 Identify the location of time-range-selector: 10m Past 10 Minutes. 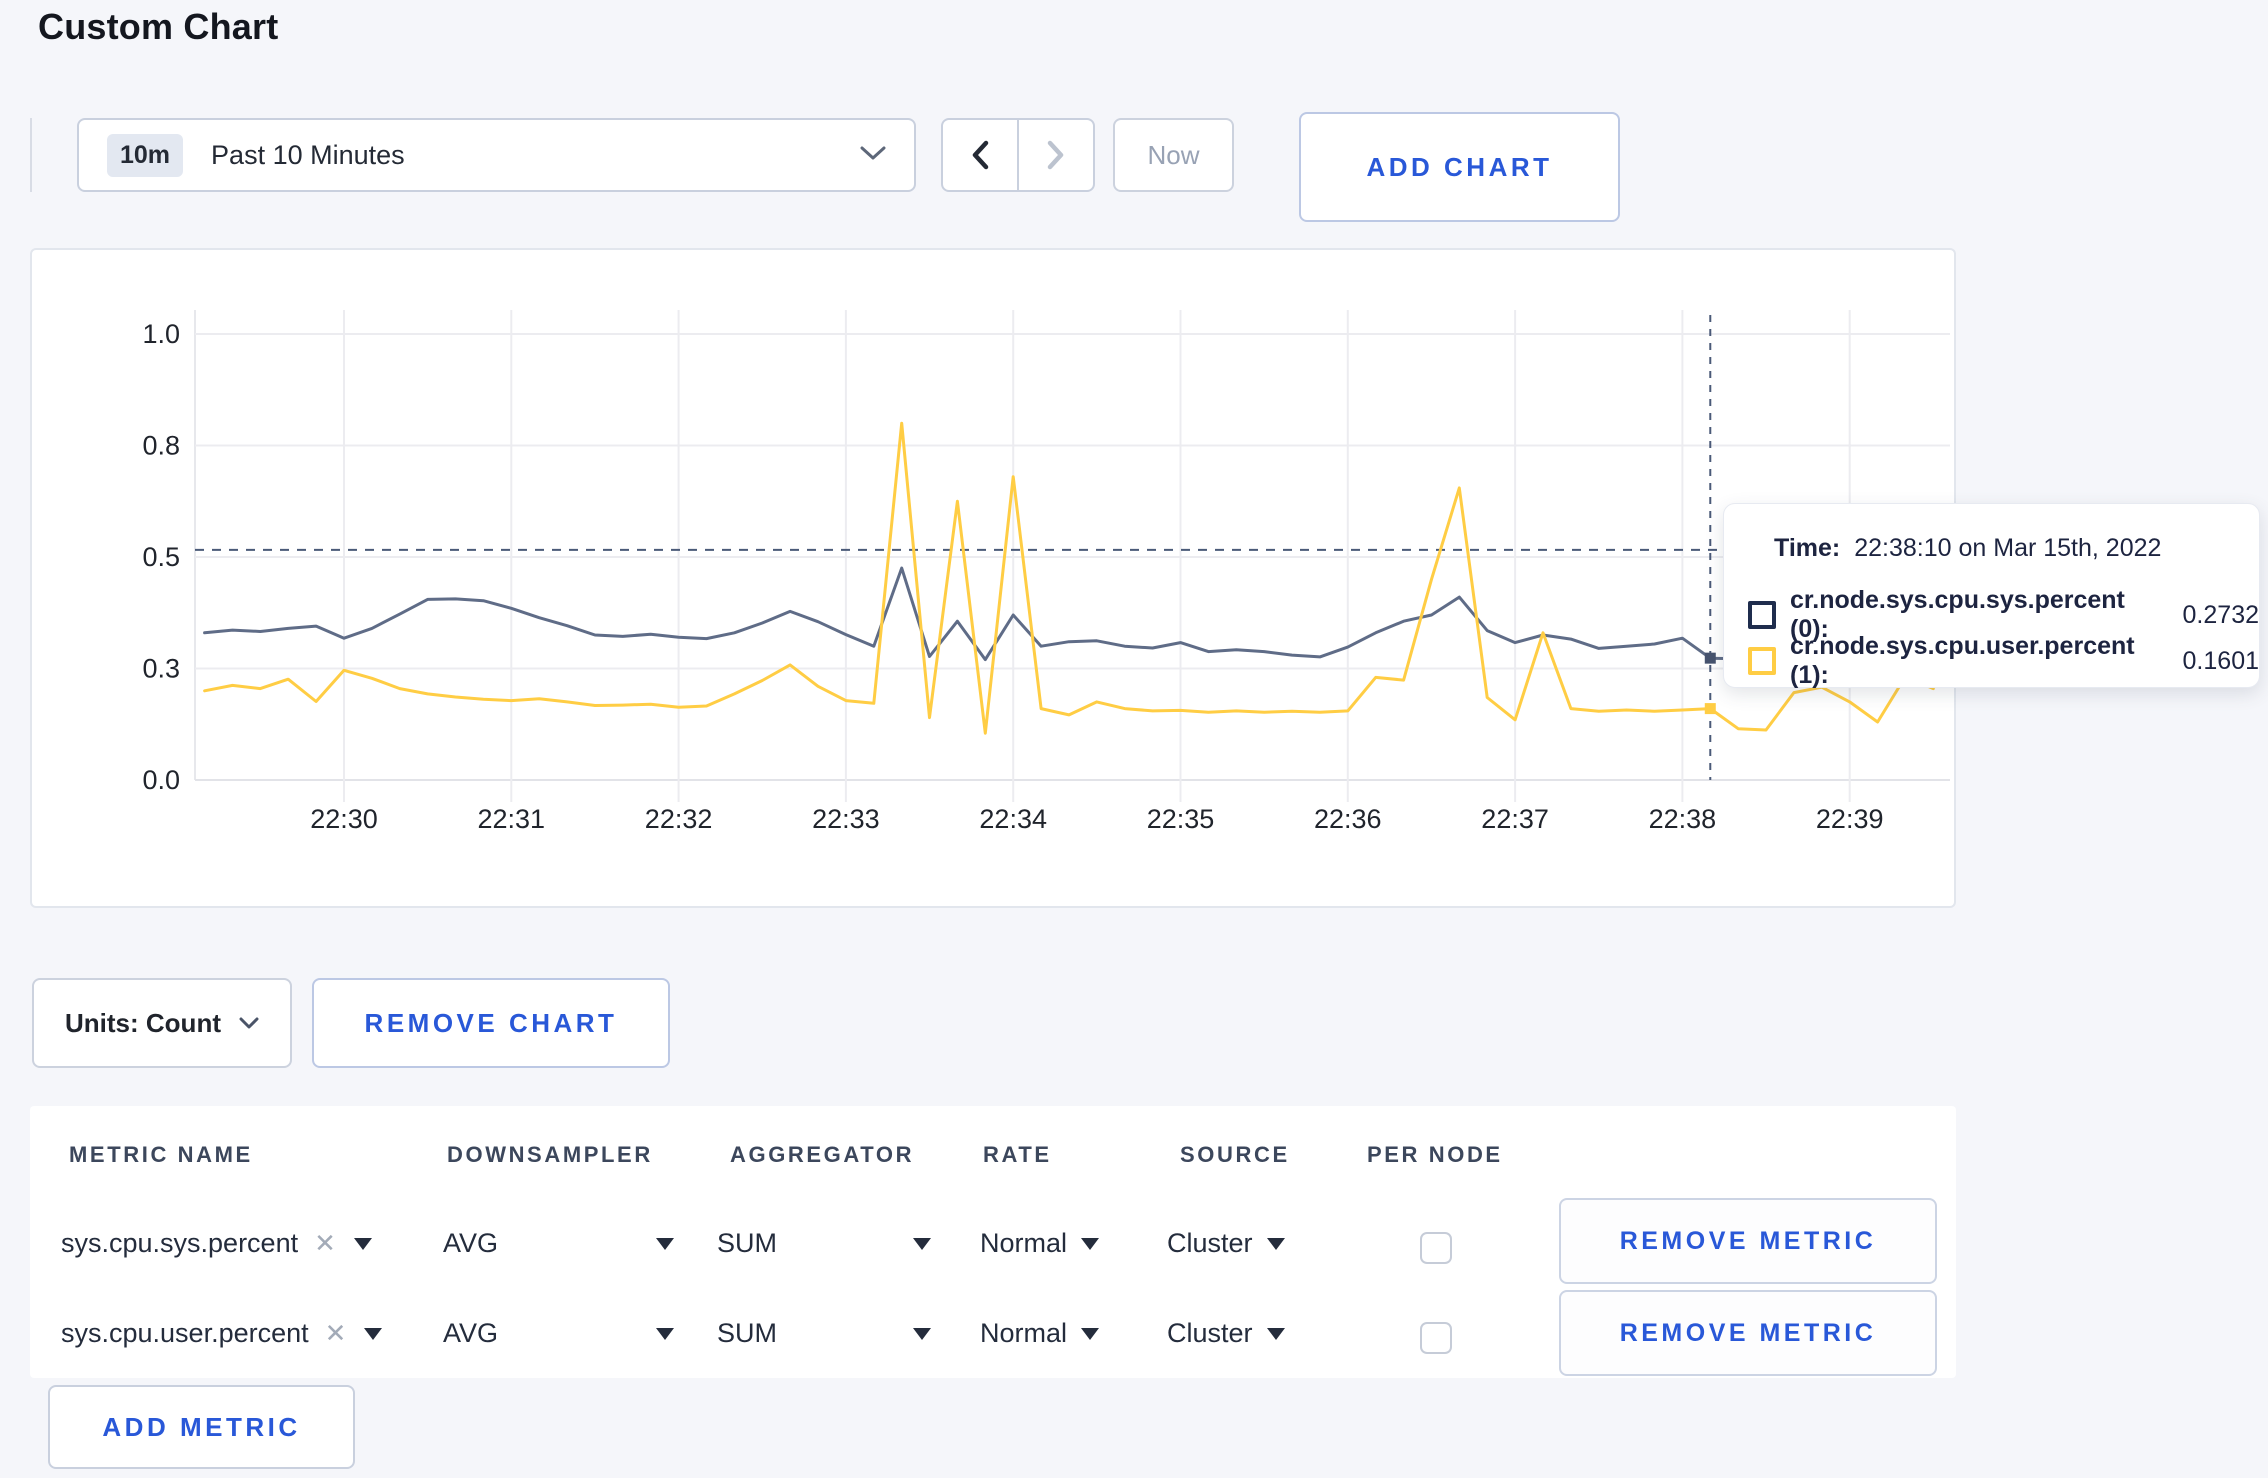
(496, 155).